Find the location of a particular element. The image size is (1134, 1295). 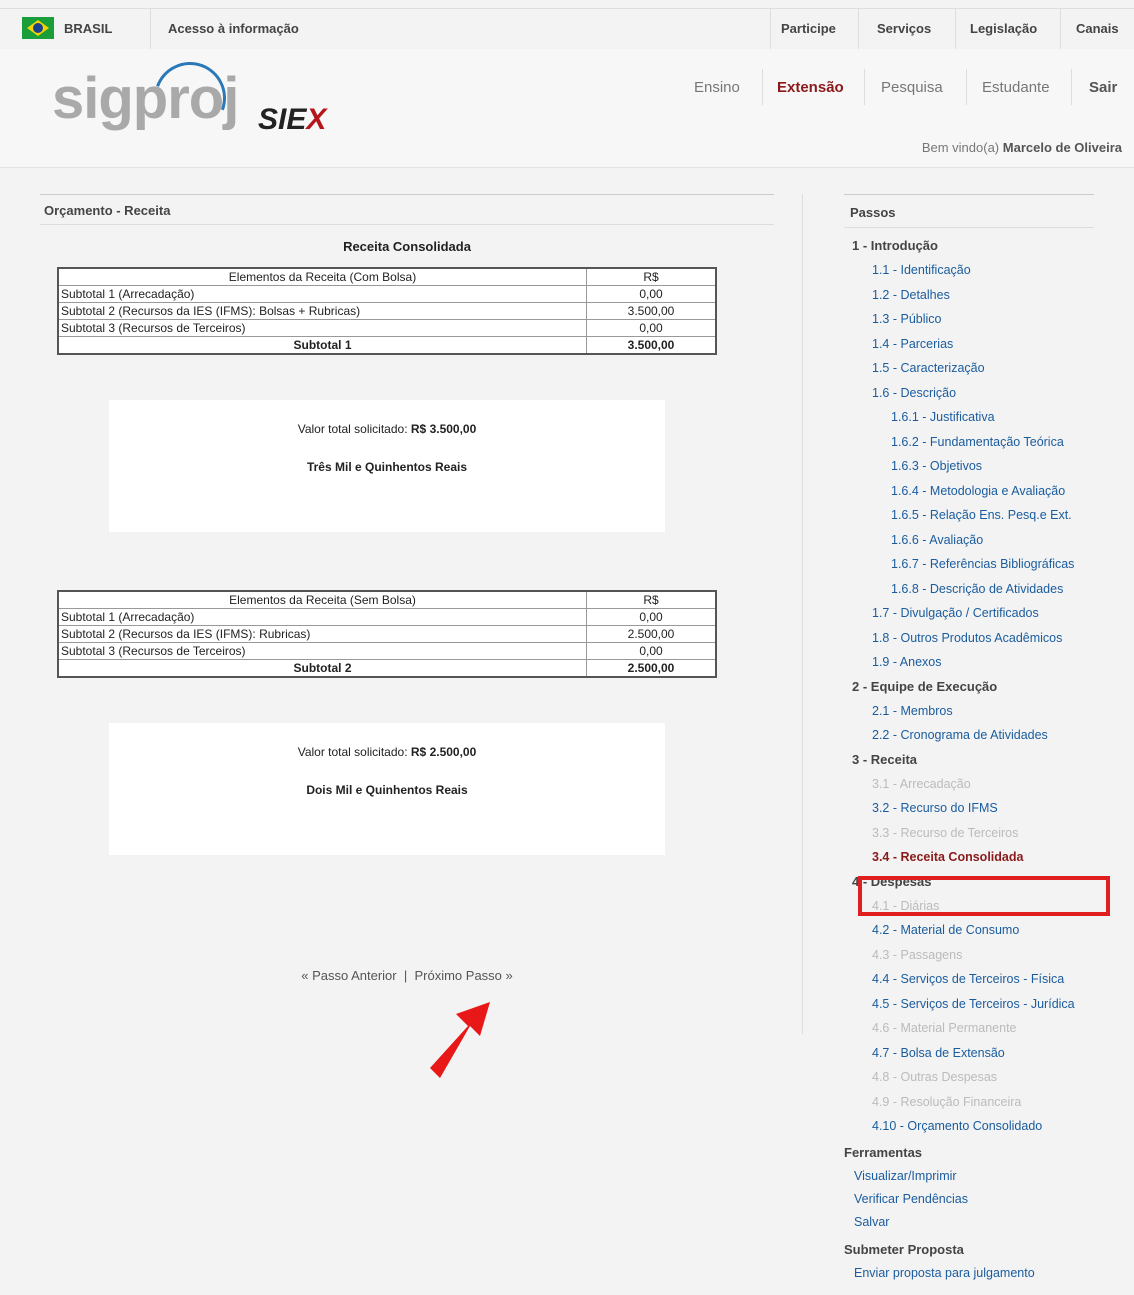

red-arrow-icon is located at coordinates (460, 1040).